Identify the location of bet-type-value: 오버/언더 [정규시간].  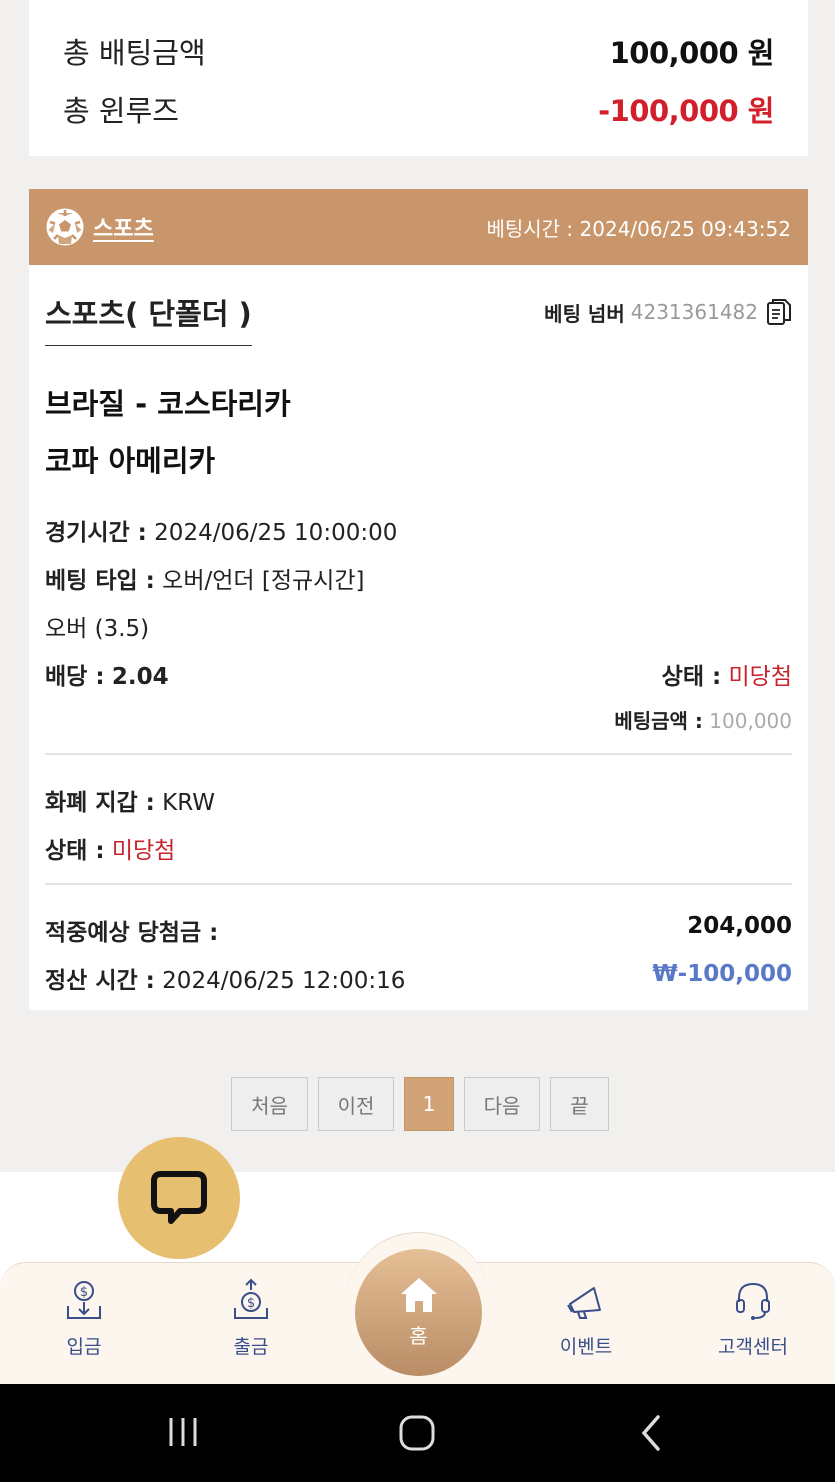
(263, 581).